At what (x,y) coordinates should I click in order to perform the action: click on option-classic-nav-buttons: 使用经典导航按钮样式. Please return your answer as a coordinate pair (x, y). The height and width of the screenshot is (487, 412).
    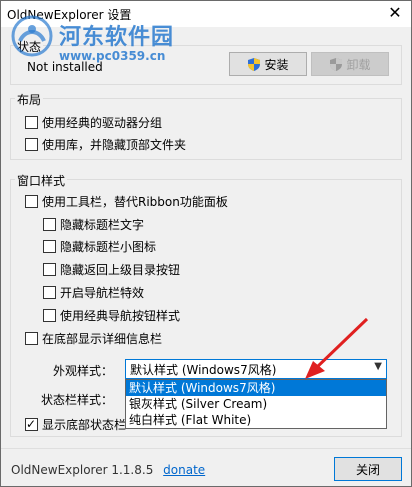
    Looking at the image, I should click on (111, 315).